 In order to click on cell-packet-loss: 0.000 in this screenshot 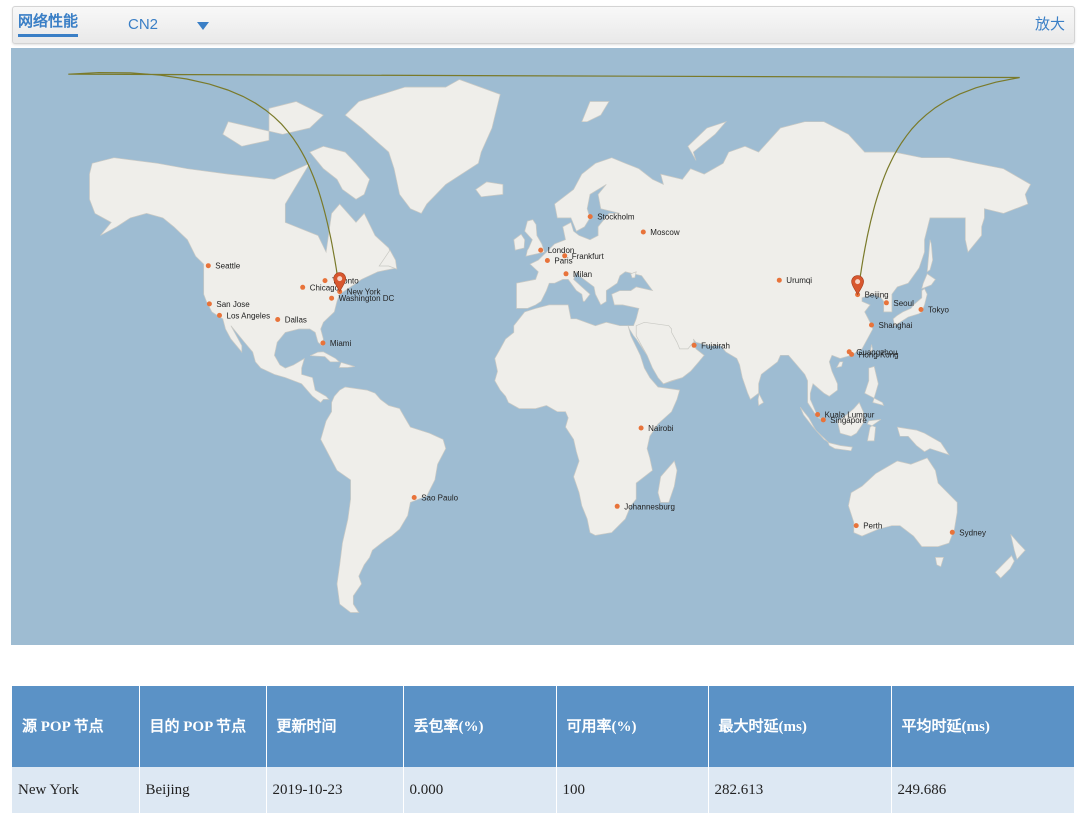, I will do `click(480, 790)`.